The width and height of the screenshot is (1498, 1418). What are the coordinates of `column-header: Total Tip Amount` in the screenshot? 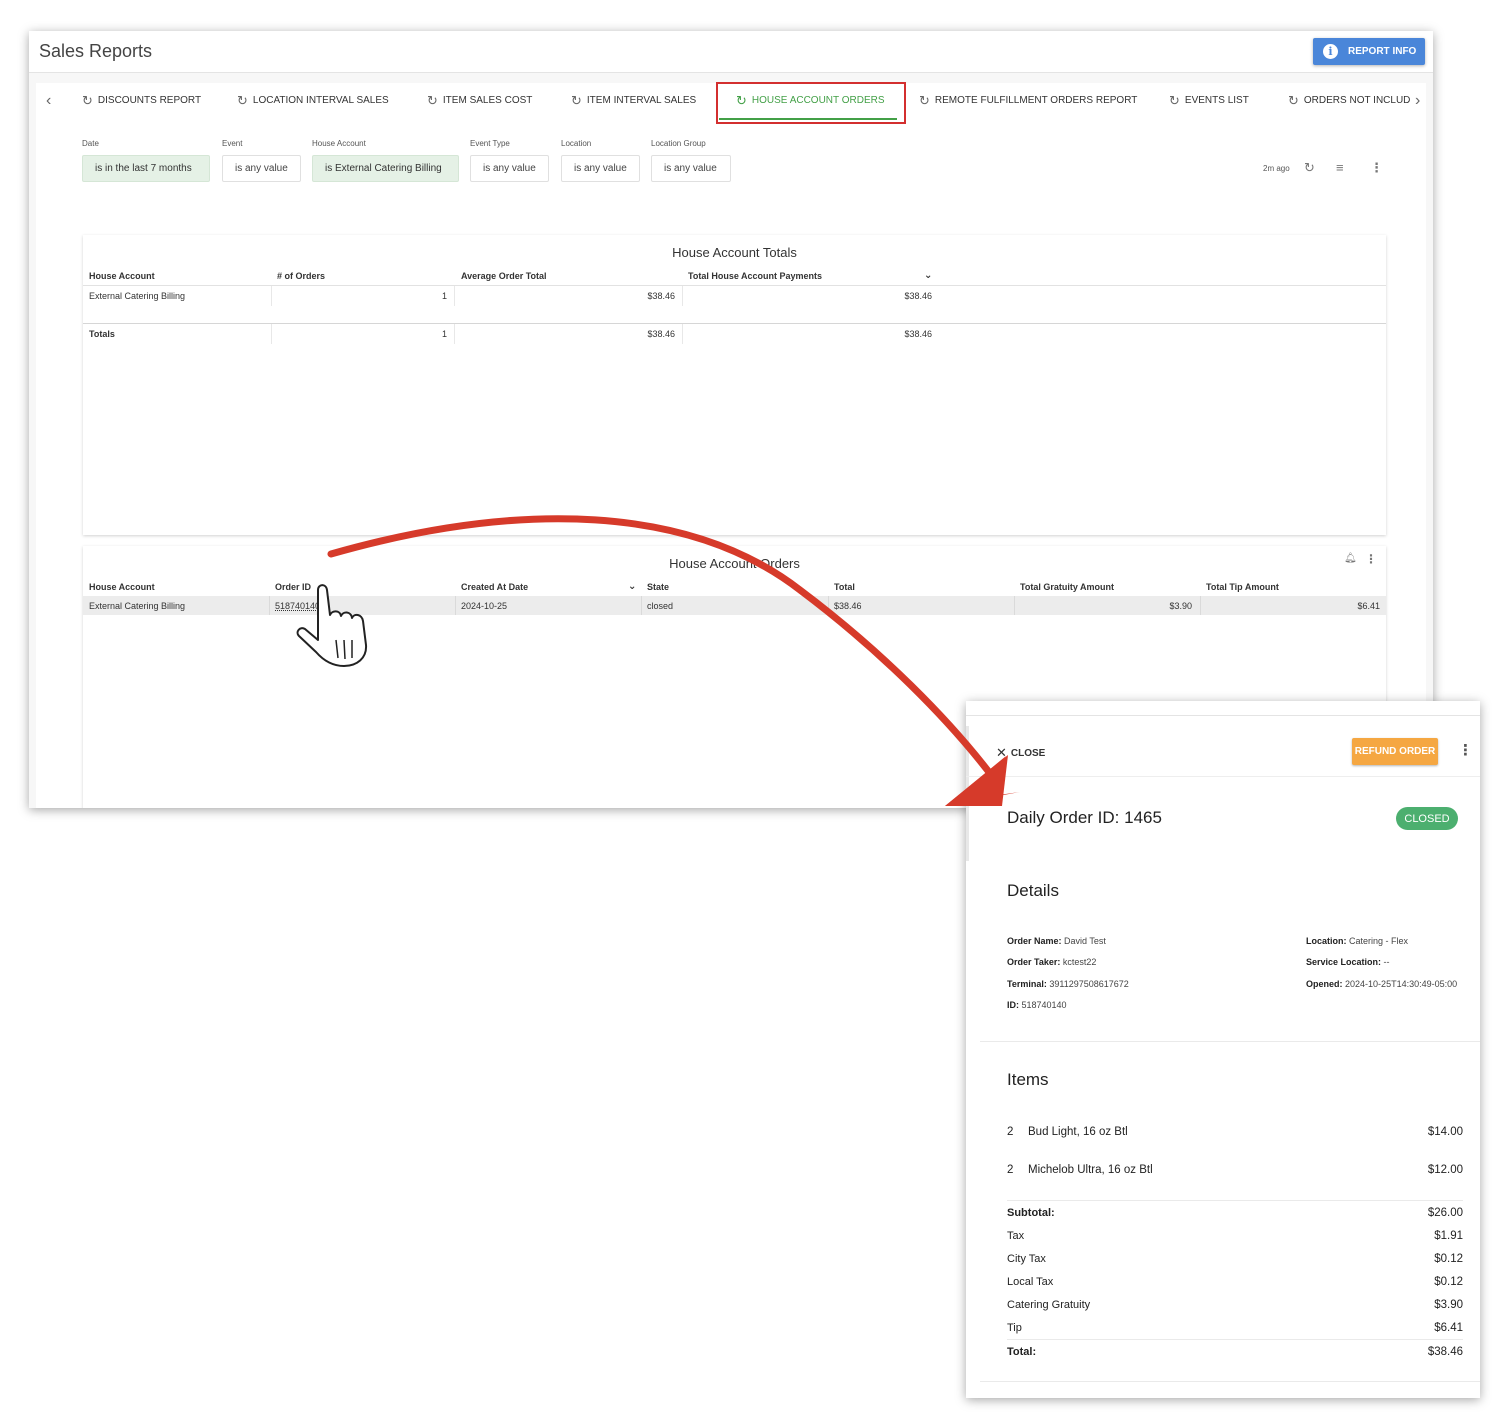 It's located at (1242, 587).